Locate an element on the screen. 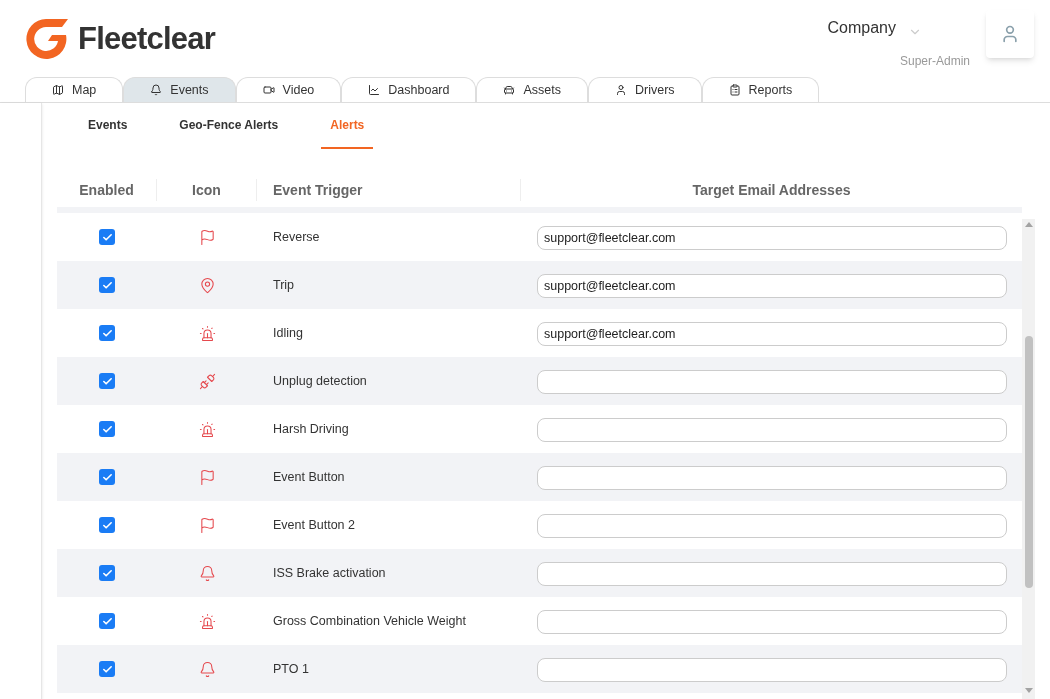  car-icon is located at coordinates (509, 90).